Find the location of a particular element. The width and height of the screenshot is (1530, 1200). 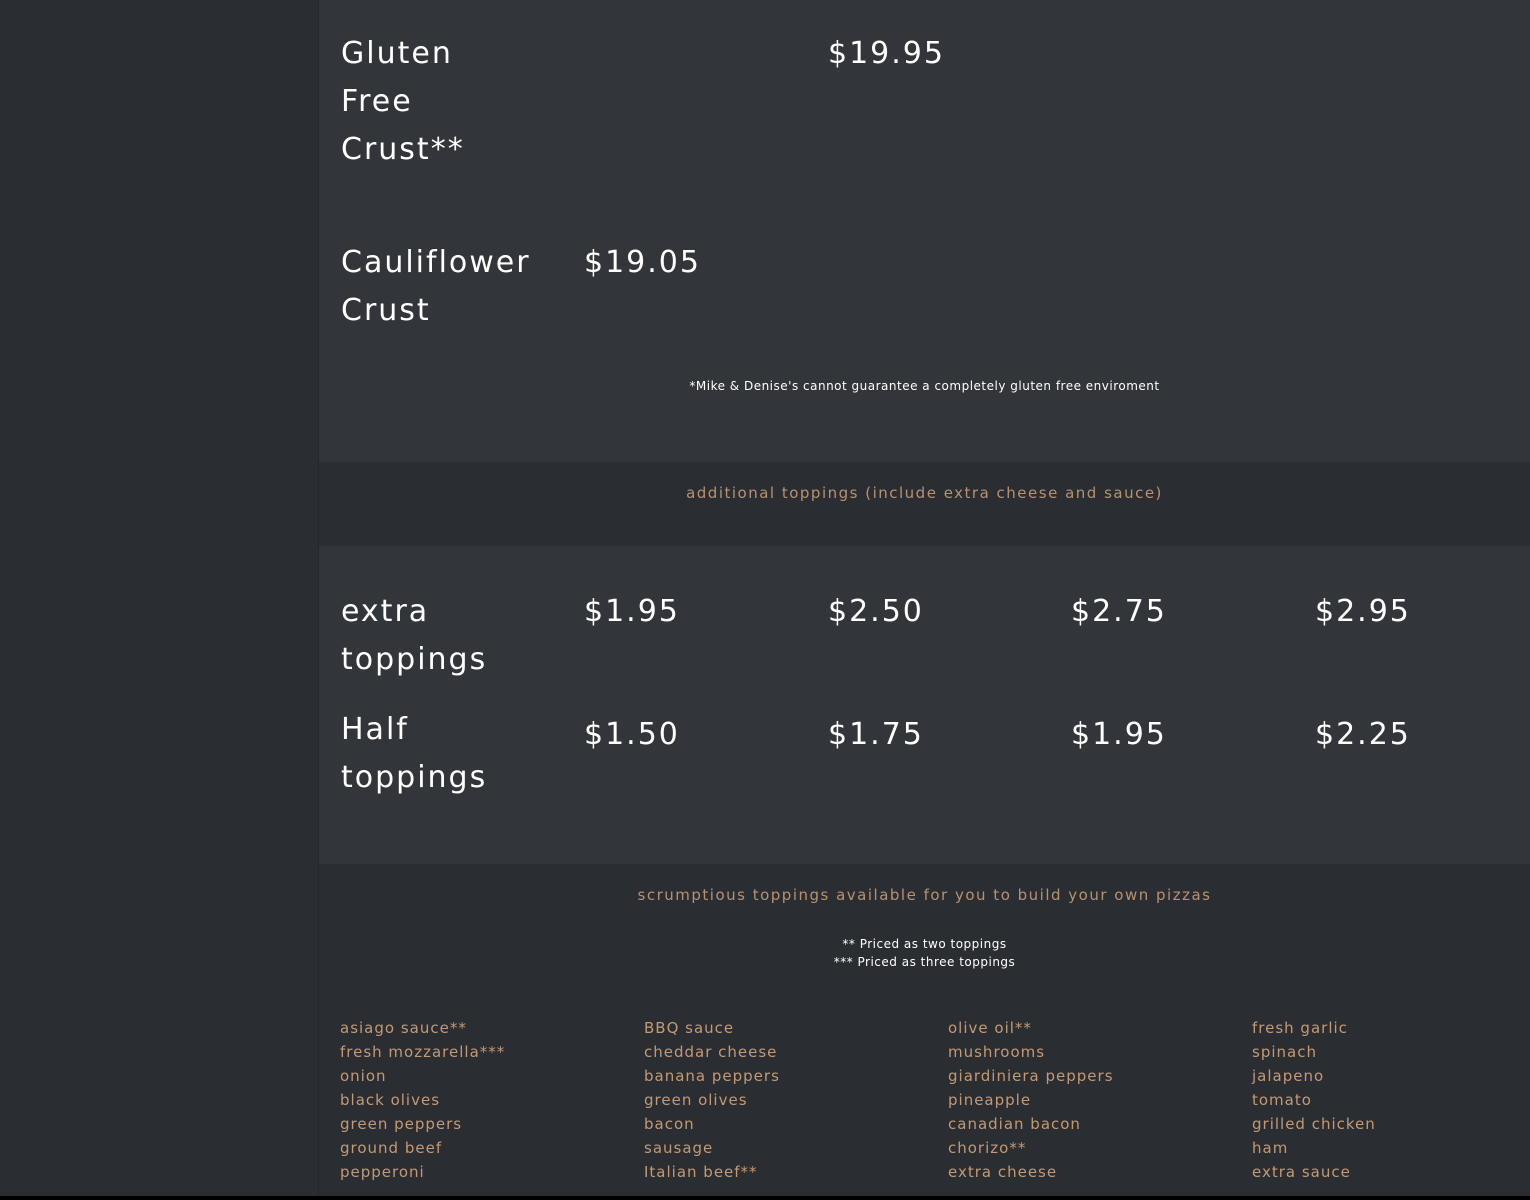

half-toppings-price-large: $1.95 is located at coordinates (1119, 734).